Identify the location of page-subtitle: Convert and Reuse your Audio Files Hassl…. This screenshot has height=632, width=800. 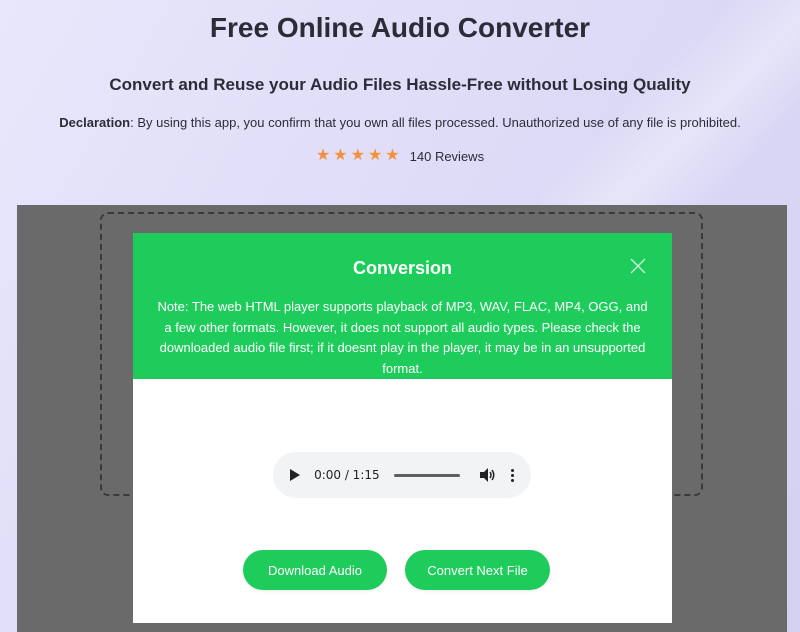
(400, 84).